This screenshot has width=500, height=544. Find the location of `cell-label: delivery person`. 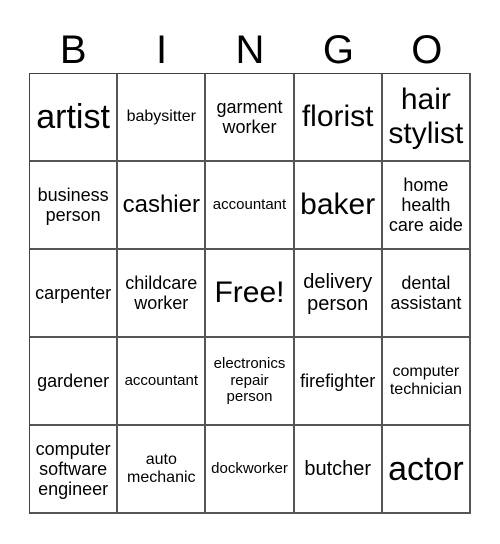

cell-label: delivery person is located at coordinates (338, 292).